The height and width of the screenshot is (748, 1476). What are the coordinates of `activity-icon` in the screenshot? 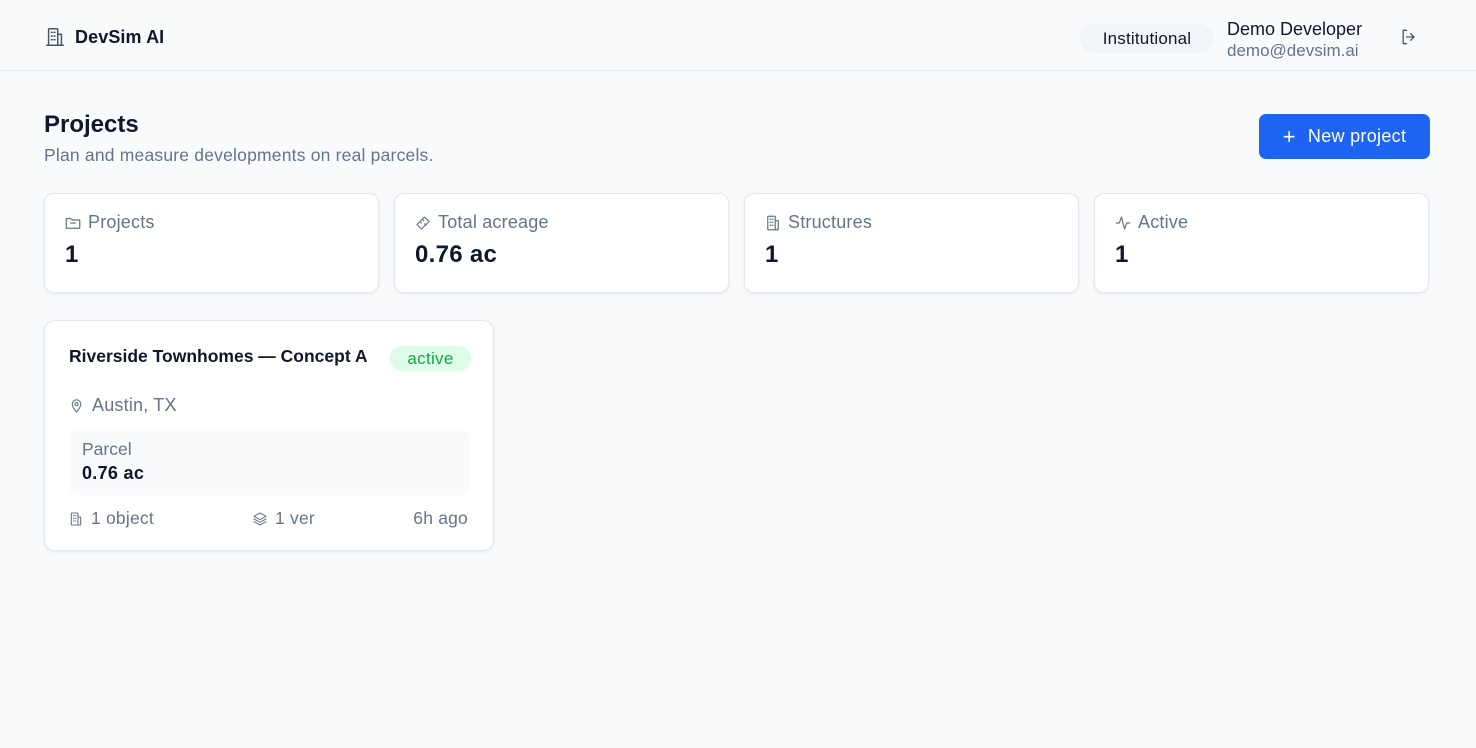 It's located at (1123, 223).